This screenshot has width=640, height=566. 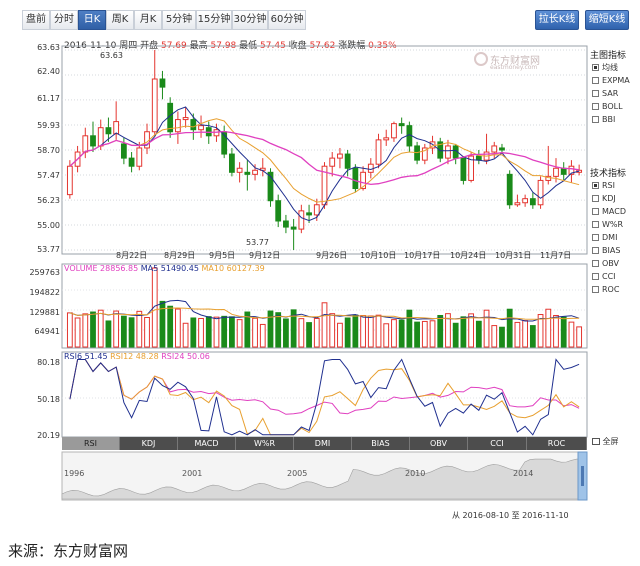 What do you see at coordinates (257, 242) in the screenshot?
I see `low-price-annotation: 53.77` at bounding box center [257, 242].